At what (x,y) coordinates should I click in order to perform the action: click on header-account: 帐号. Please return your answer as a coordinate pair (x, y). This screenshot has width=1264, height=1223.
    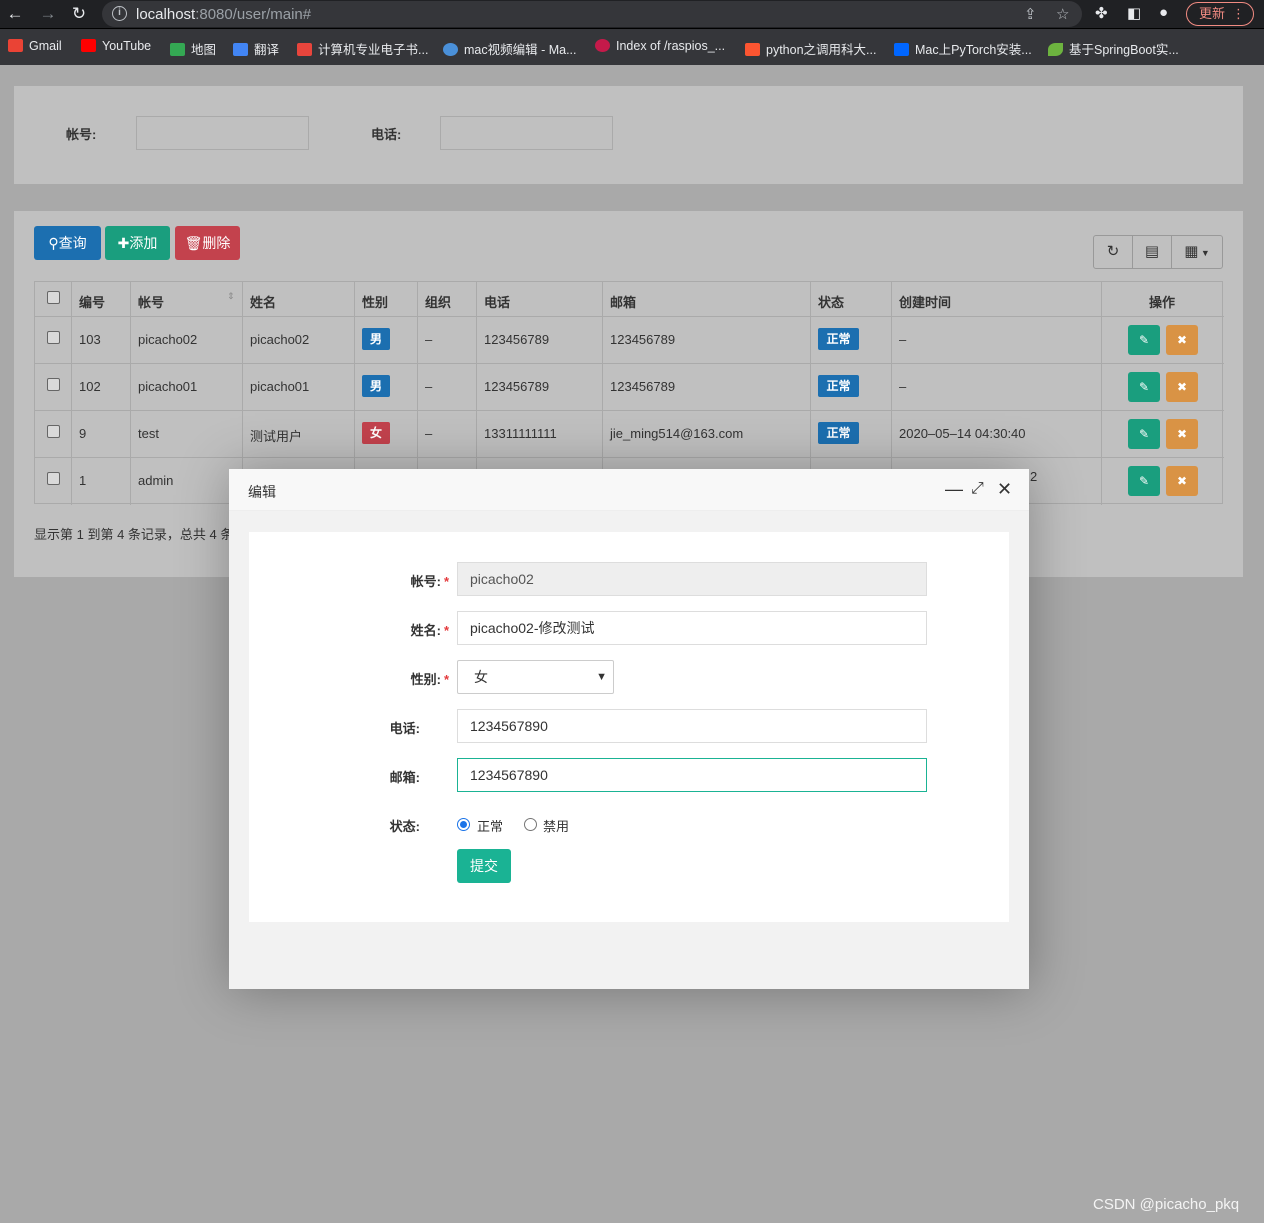
    Looking at the image, I should click on (151, 301).